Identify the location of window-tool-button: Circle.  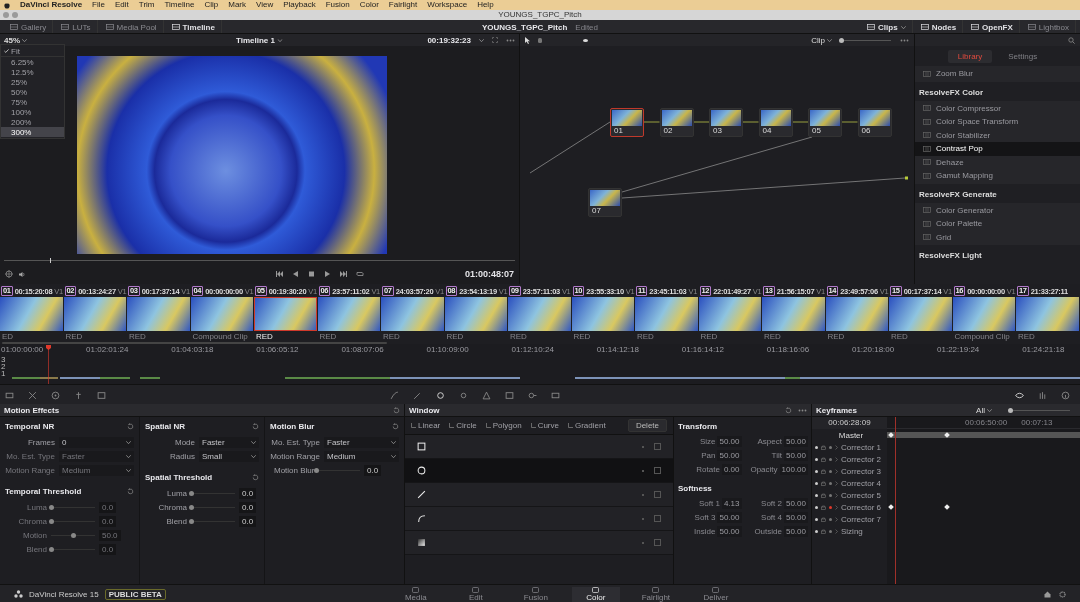
(463, 425).